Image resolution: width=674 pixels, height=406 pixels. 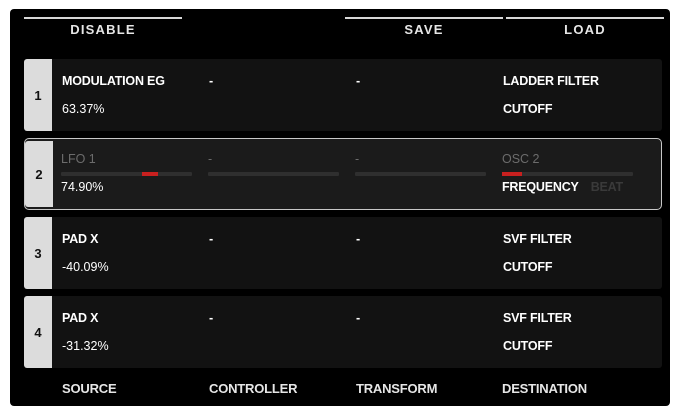 I want to click on disable-button: DISABLE, so click(x=103, y=27).